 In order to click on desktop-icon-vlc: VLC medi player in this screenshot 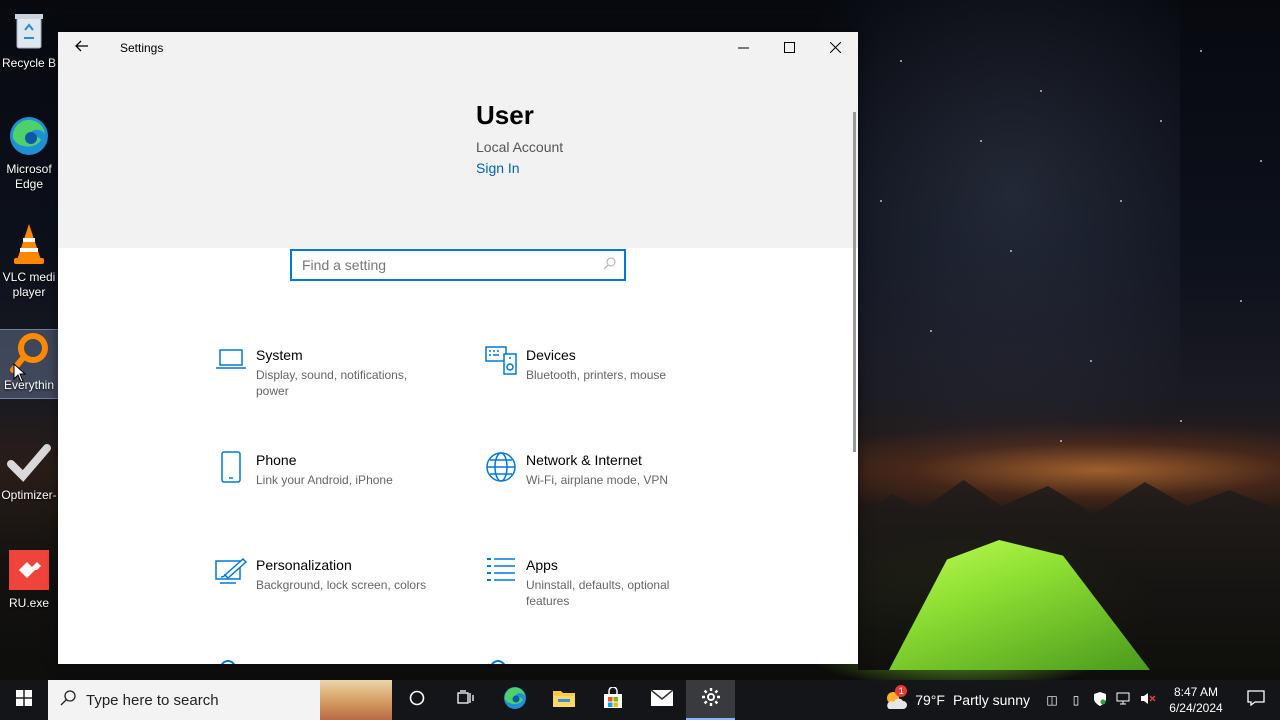, I will do `click(29, 261)`.